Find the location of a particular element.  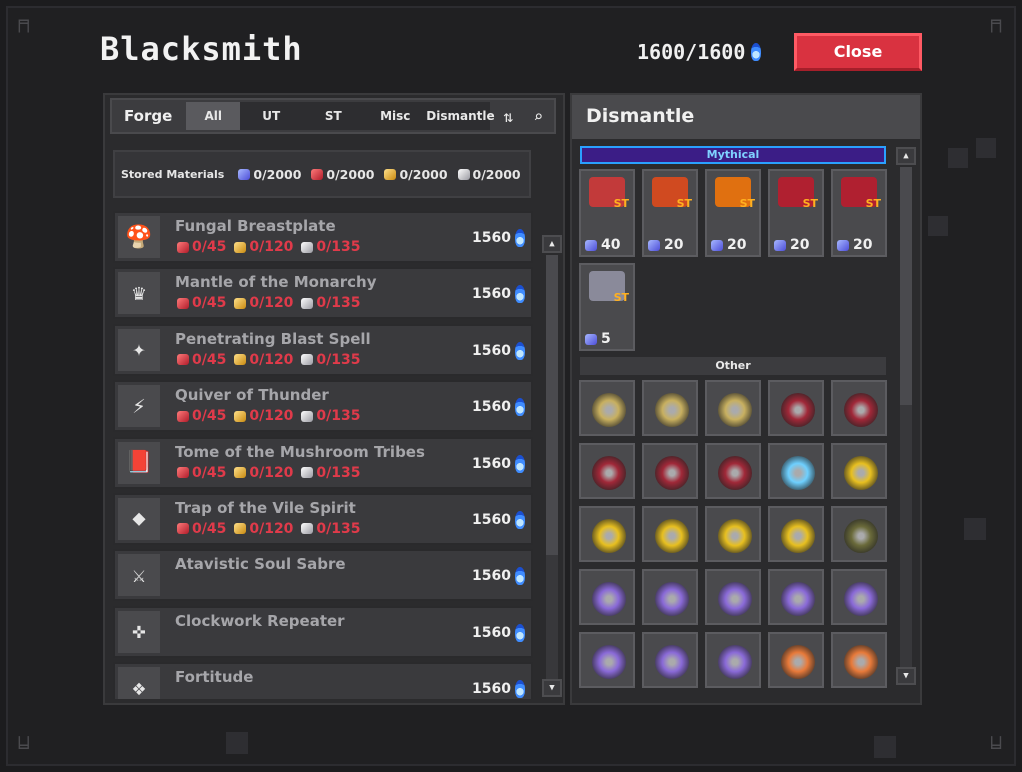

silver-ore-icon is located at coordinates (307, 247).